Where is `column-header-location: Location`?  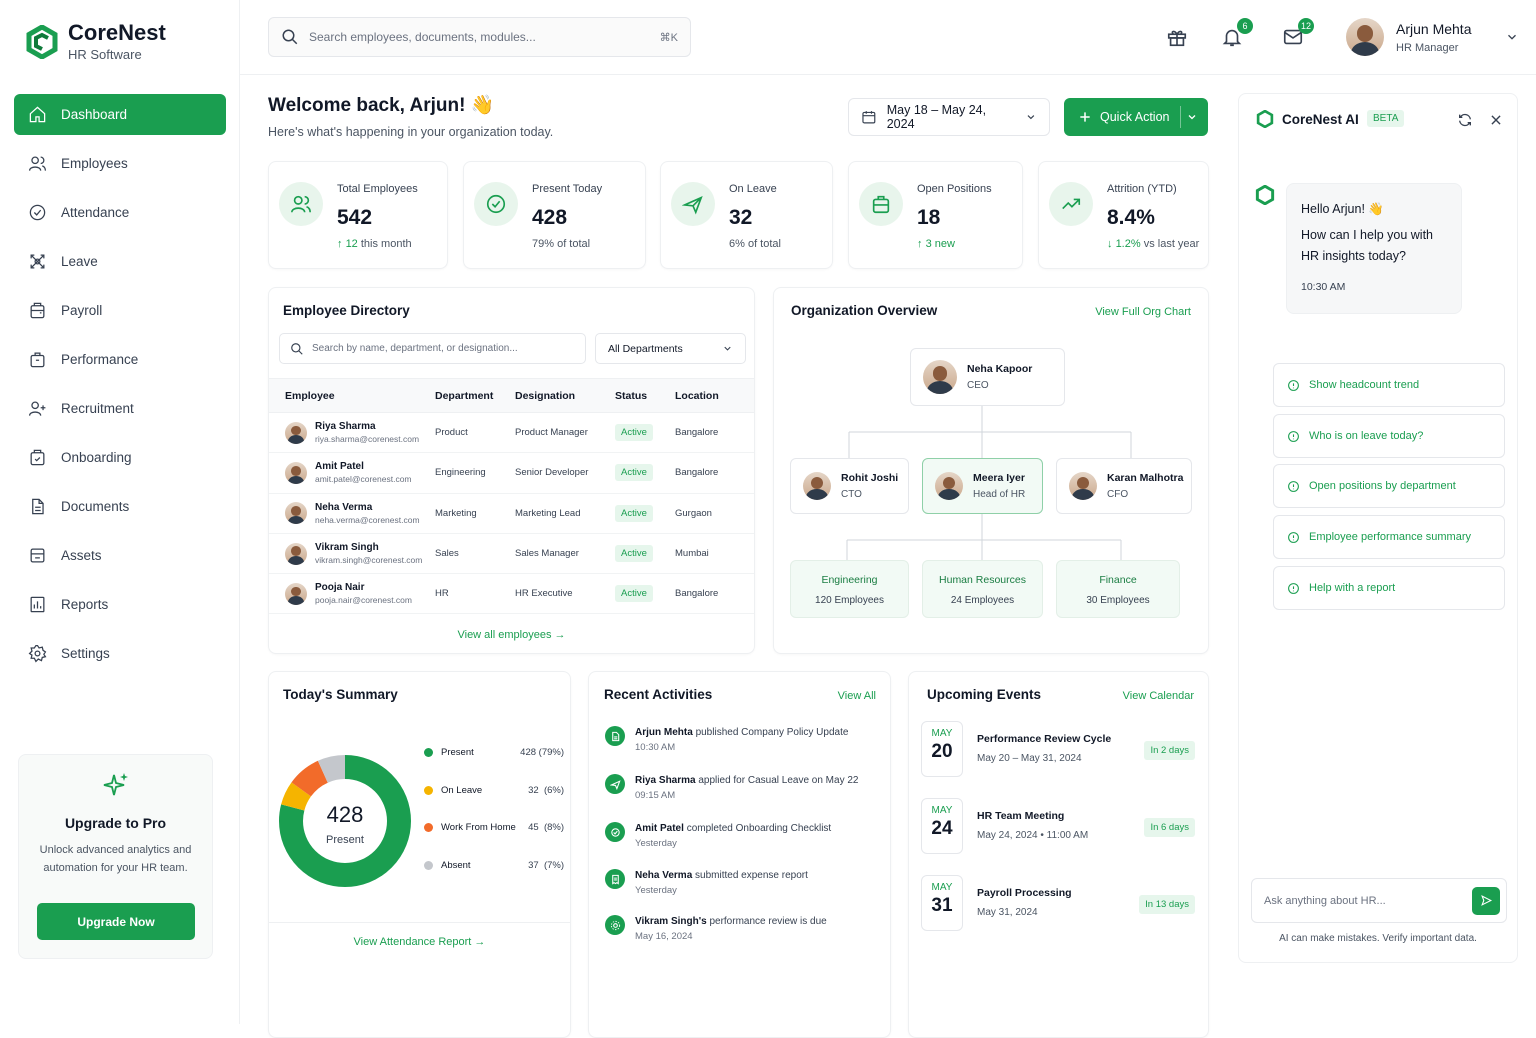 column-header-location: Location is located at coordinates (714, 395).